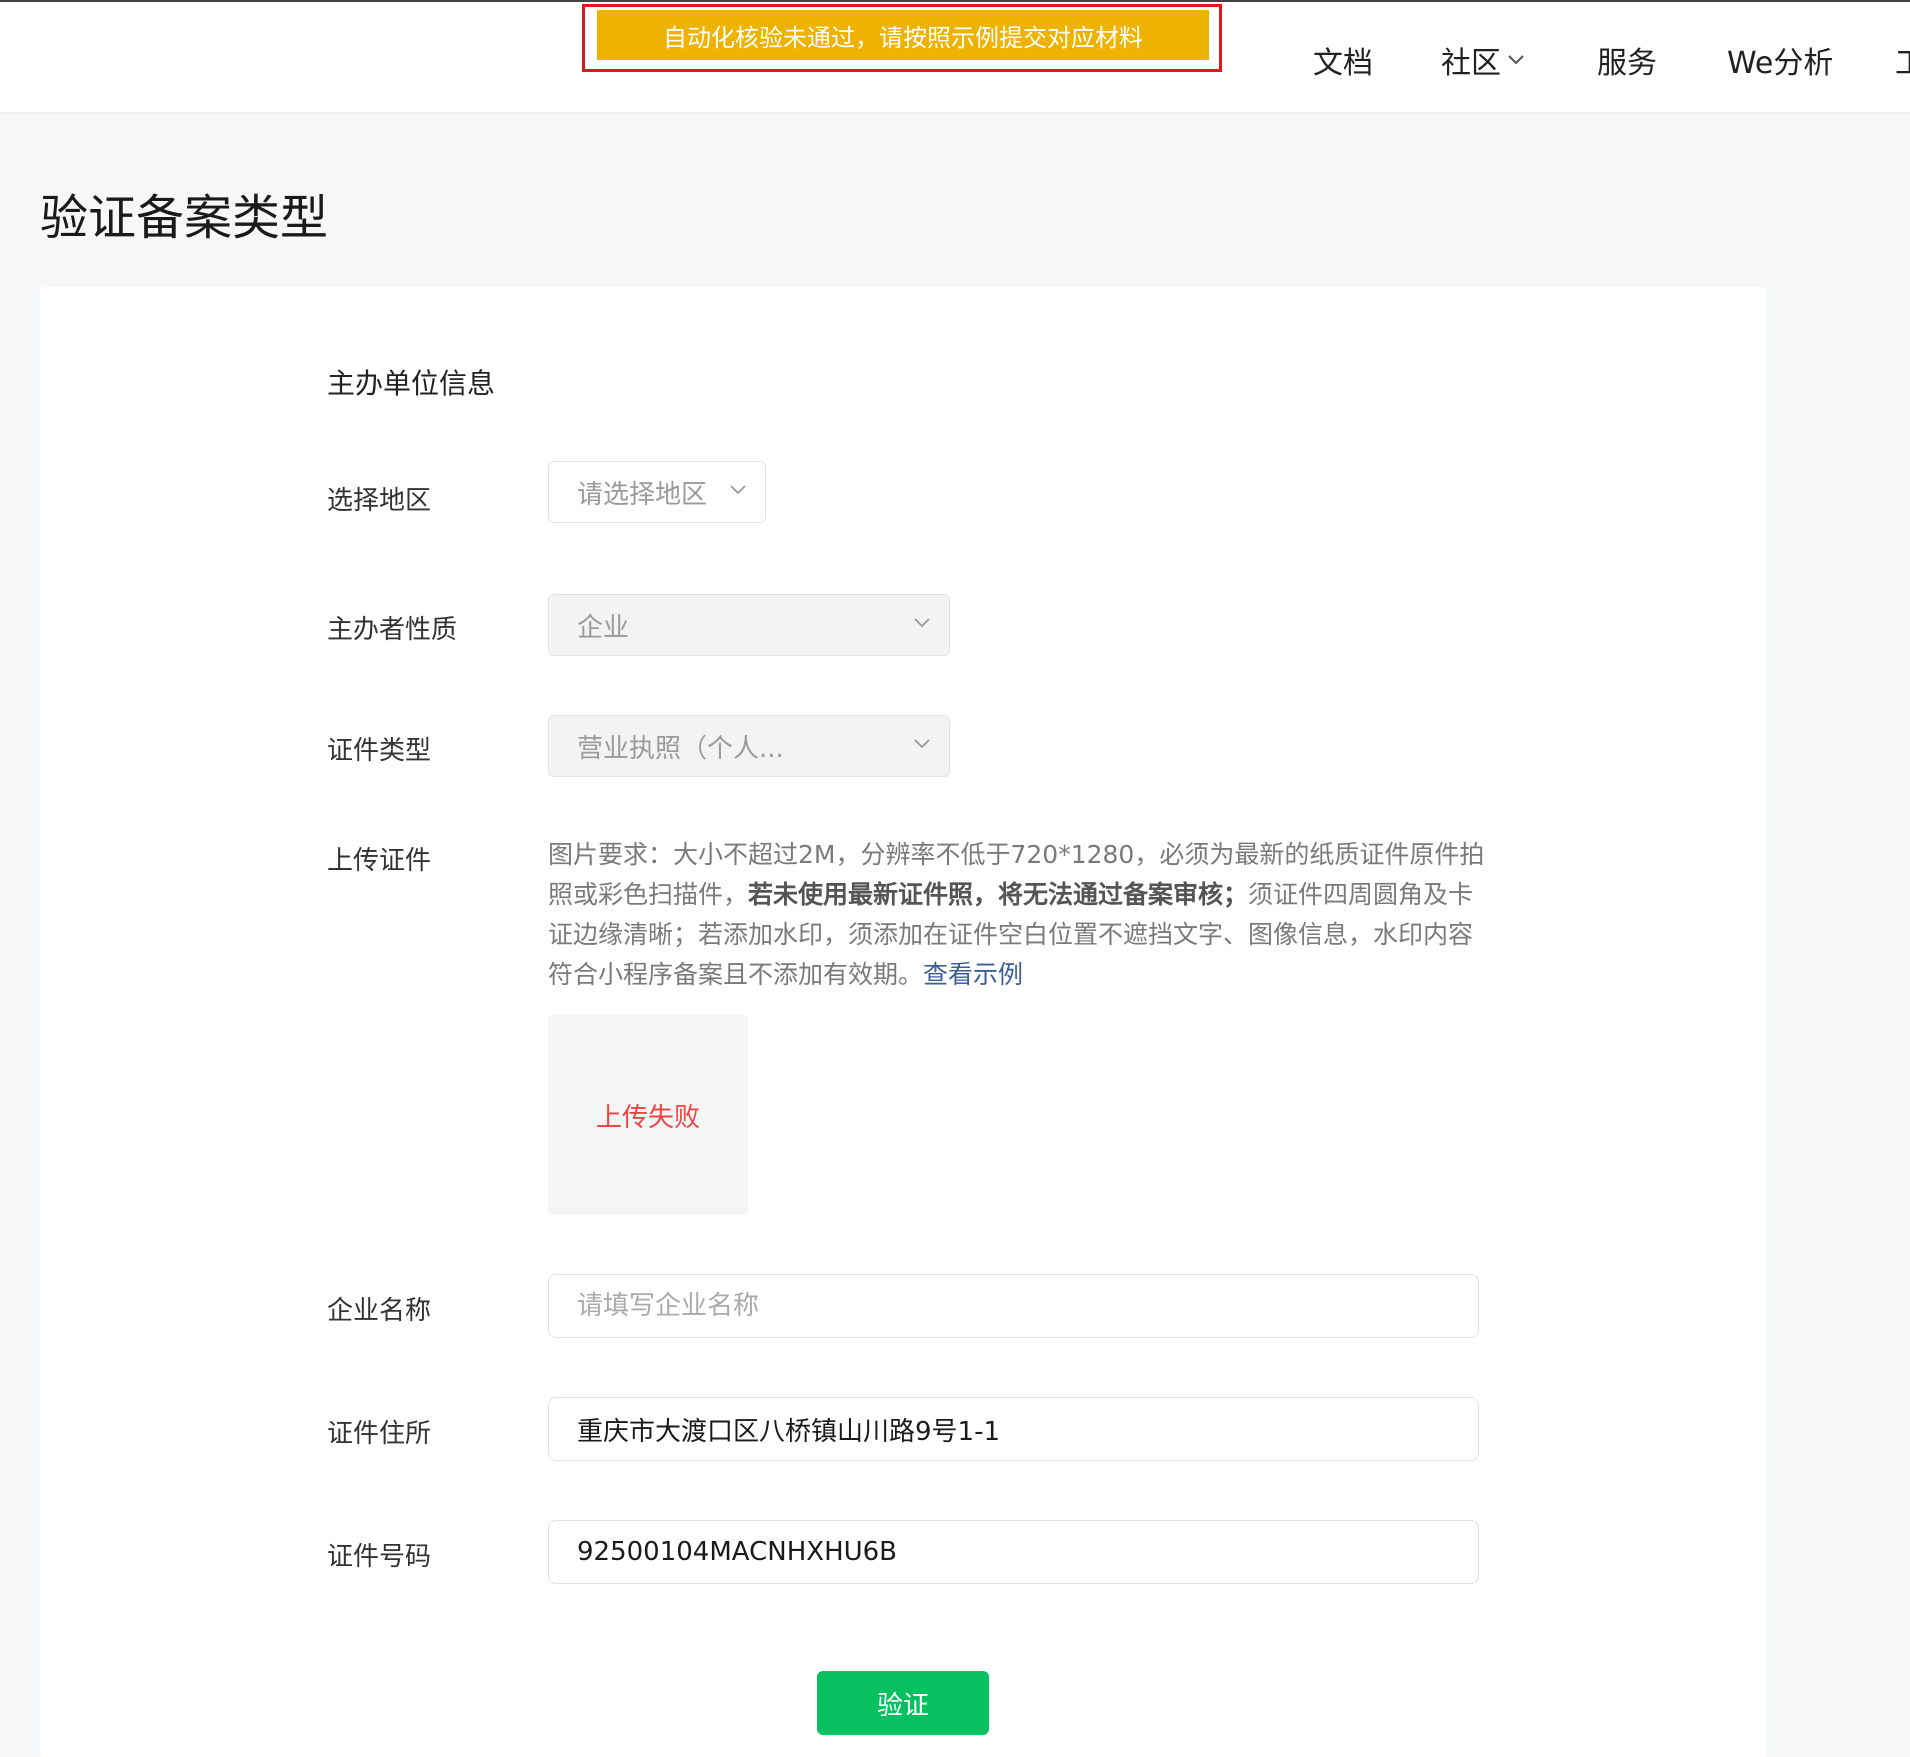 The image size is (1910, 1757). I want to click on region-label: 选择地区, so click(379, 501).